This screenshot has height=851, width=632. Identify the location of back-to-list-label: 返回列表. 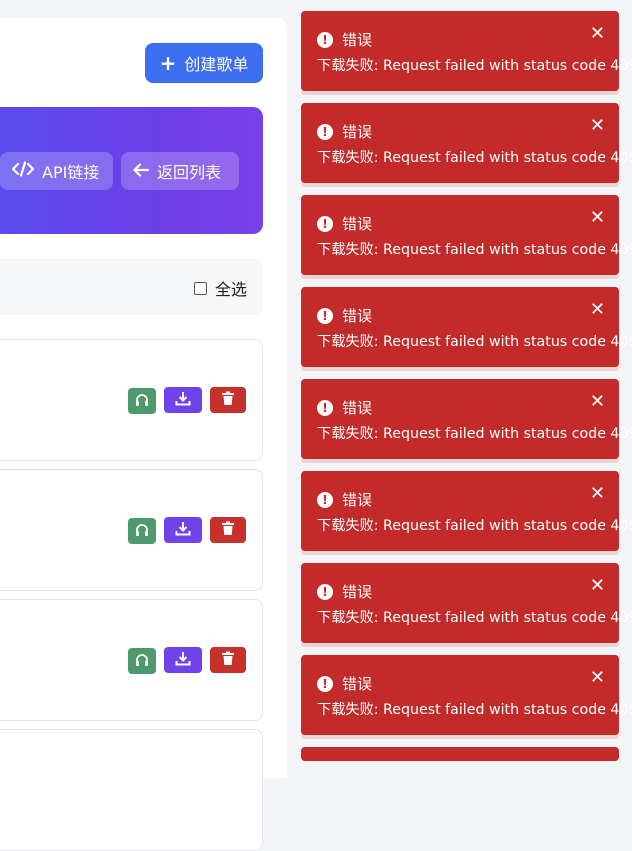
(189, 172).